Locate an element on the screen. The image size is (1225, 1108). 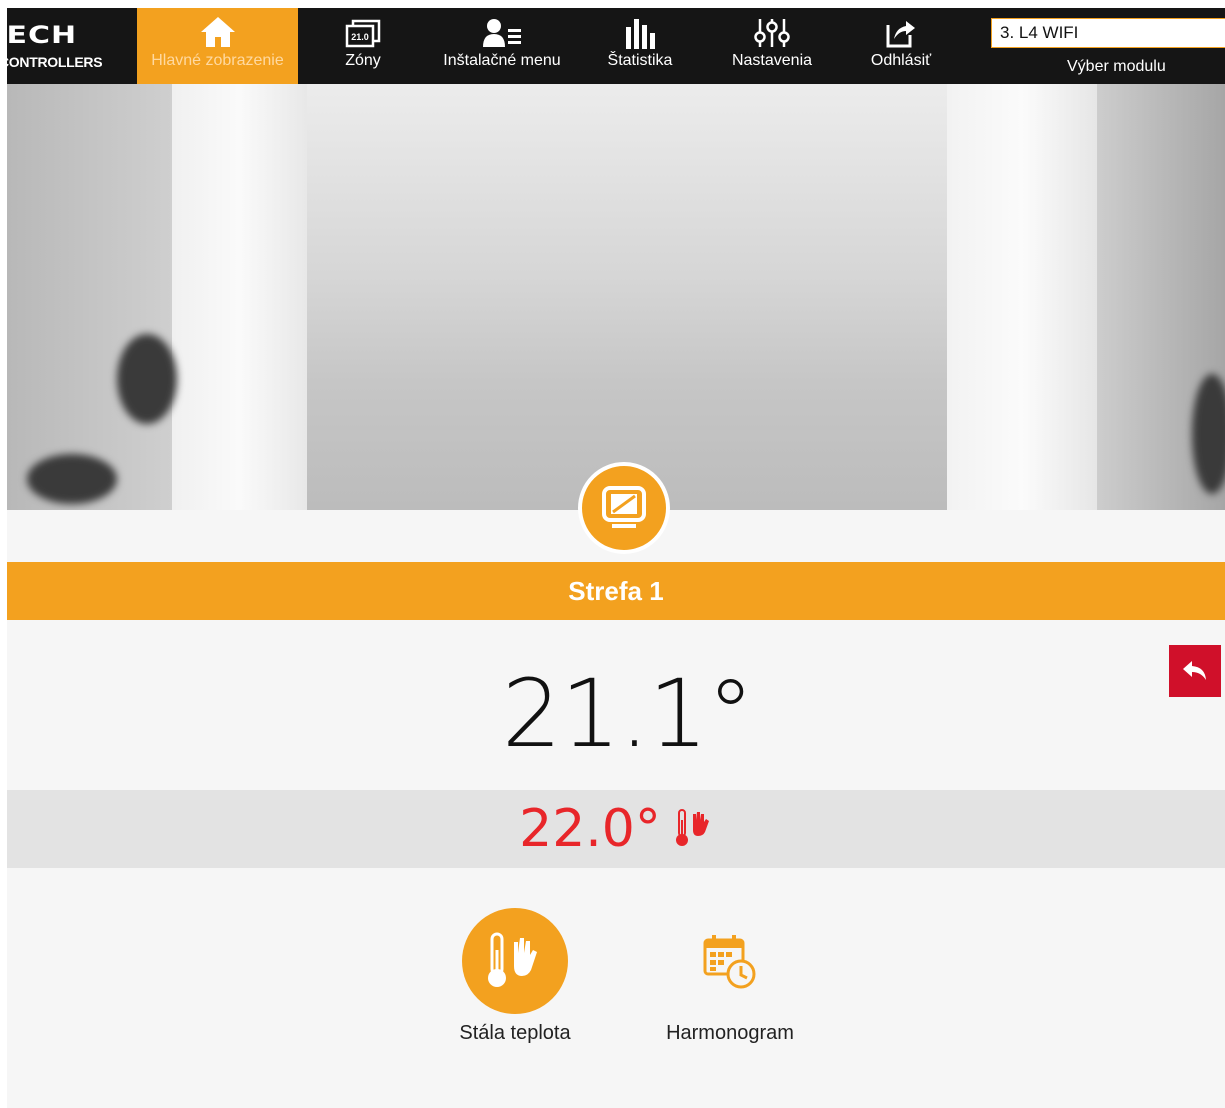
tech-controllers-logo: TECH CONTROLLERS is located at coordinates (67, 50).